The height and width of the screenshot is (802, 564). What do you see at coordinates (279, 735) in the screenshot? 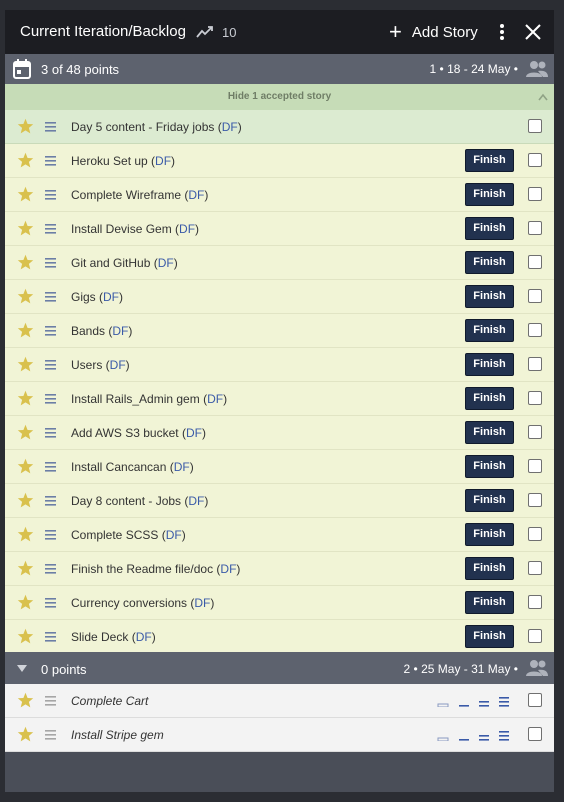
I see `backlog-story-row: Install Stripe gem` at bounding box center [279, 735].